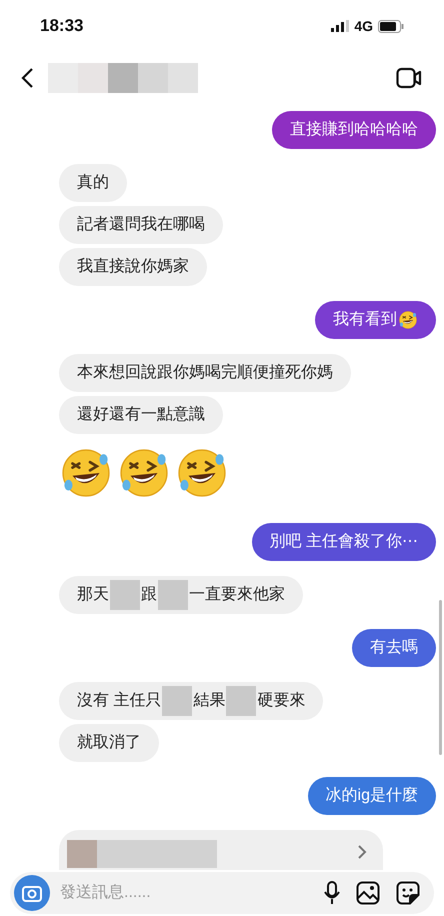  I want to click on laughing-emoji-icon, so click(408, 320).